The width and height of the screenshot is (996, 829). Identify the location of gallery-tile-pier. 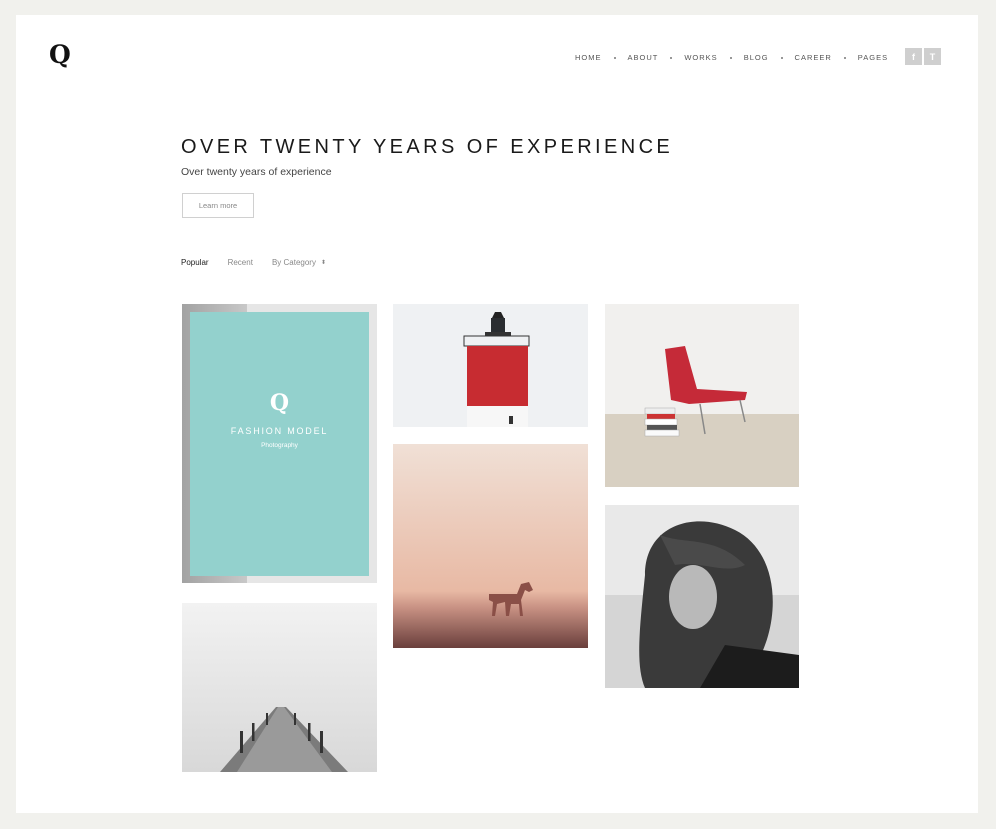
(279, 687).